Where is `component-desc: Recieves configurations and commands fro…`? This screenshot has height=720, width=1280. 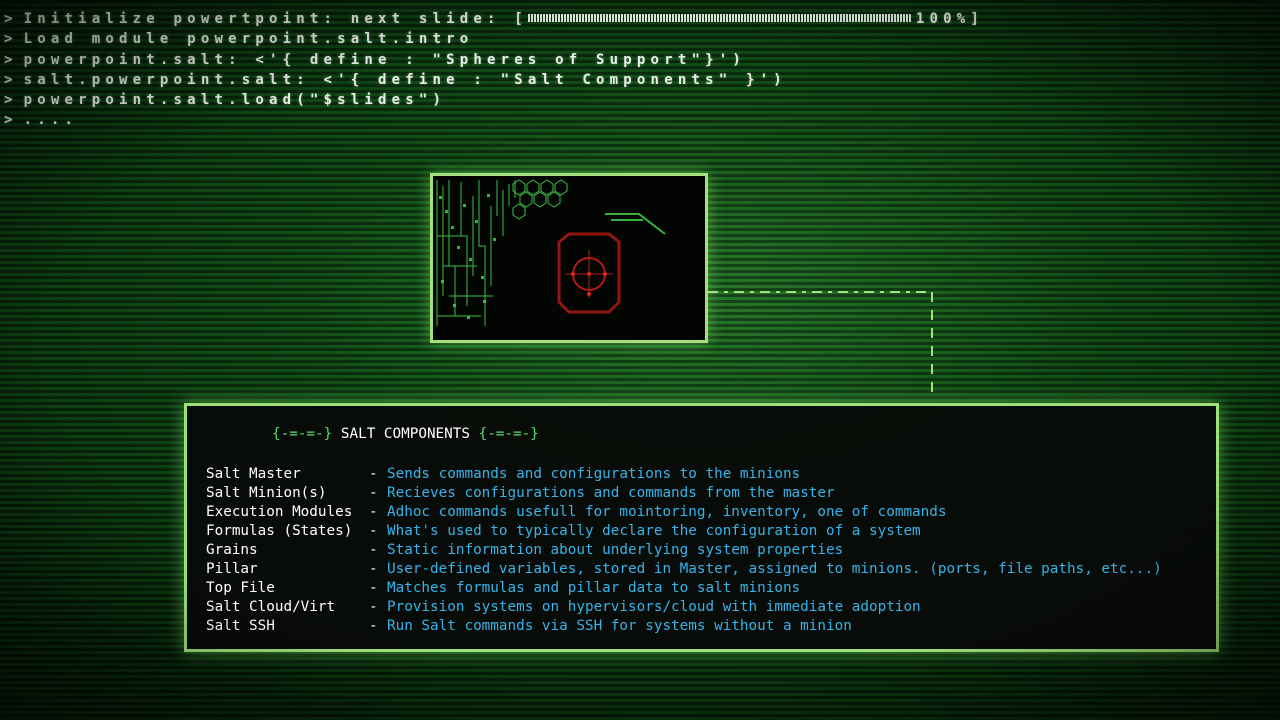 component-desc: Recieves configurations and commands fro… is located at coordinates (611, 493).